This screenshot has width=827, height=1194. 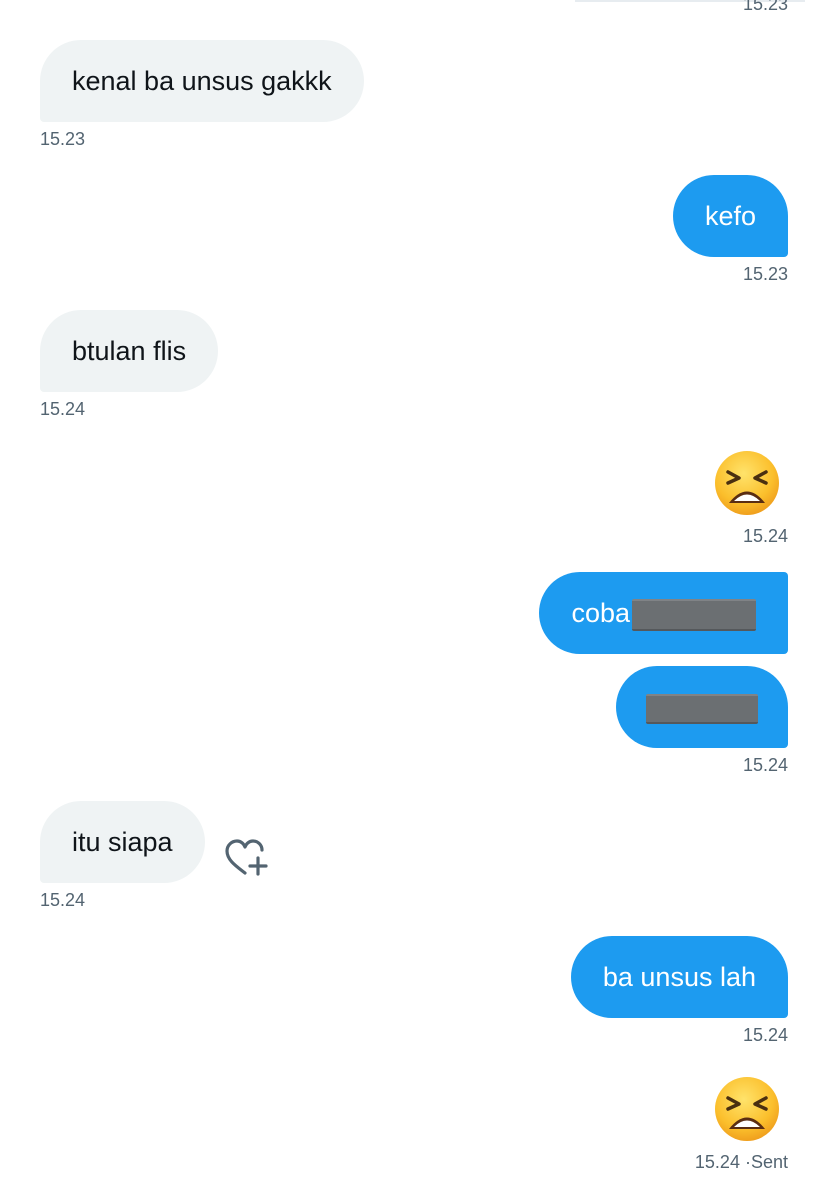 I want to click on message-text: itu siapa, so click(x=122, y=842).